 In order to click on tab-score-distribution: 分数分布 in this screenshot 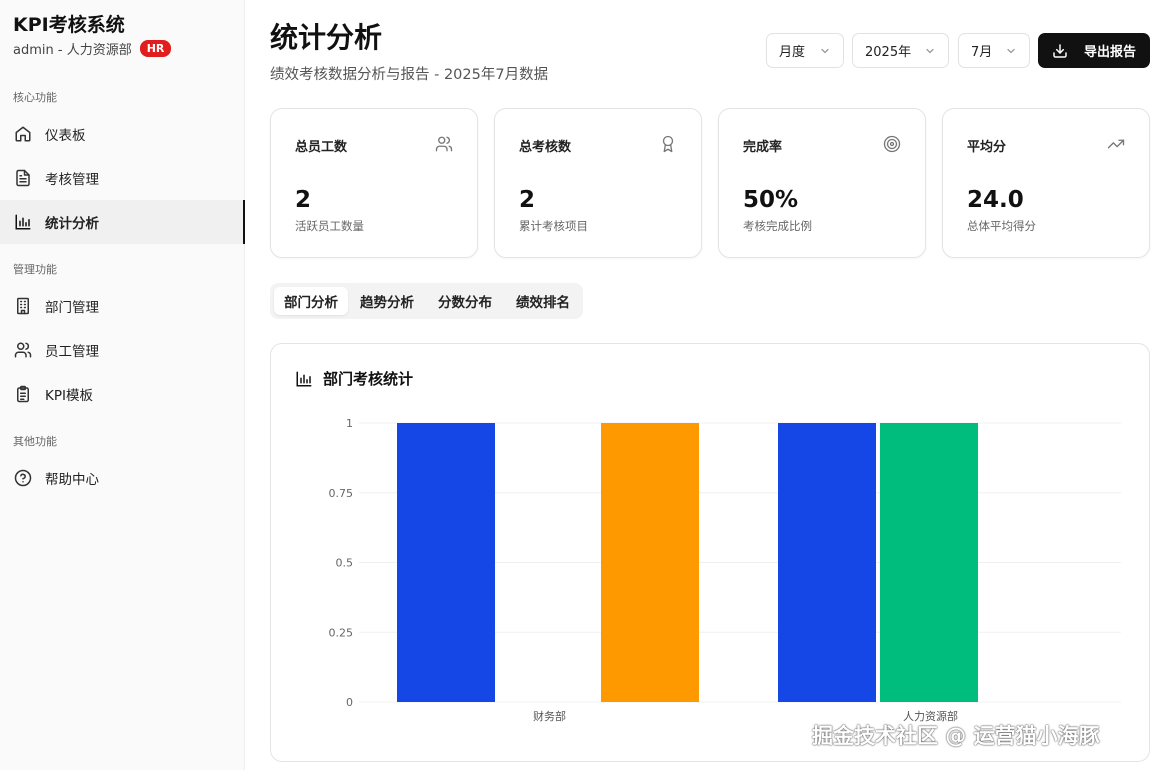, I will do `click(465, 301)`.